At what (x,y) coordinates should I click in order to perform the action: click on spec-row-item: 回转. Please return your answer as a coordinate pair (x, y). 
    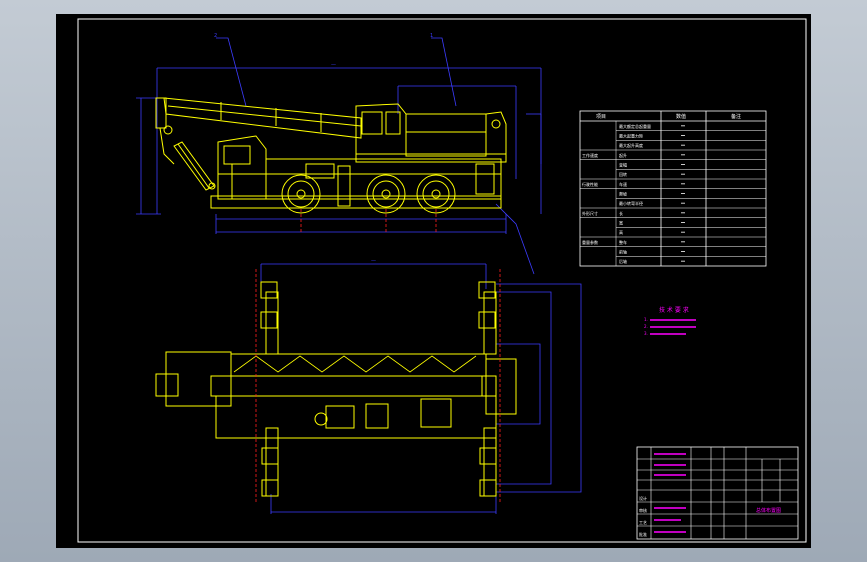
    Looking at the image, I should click on (623, 174).